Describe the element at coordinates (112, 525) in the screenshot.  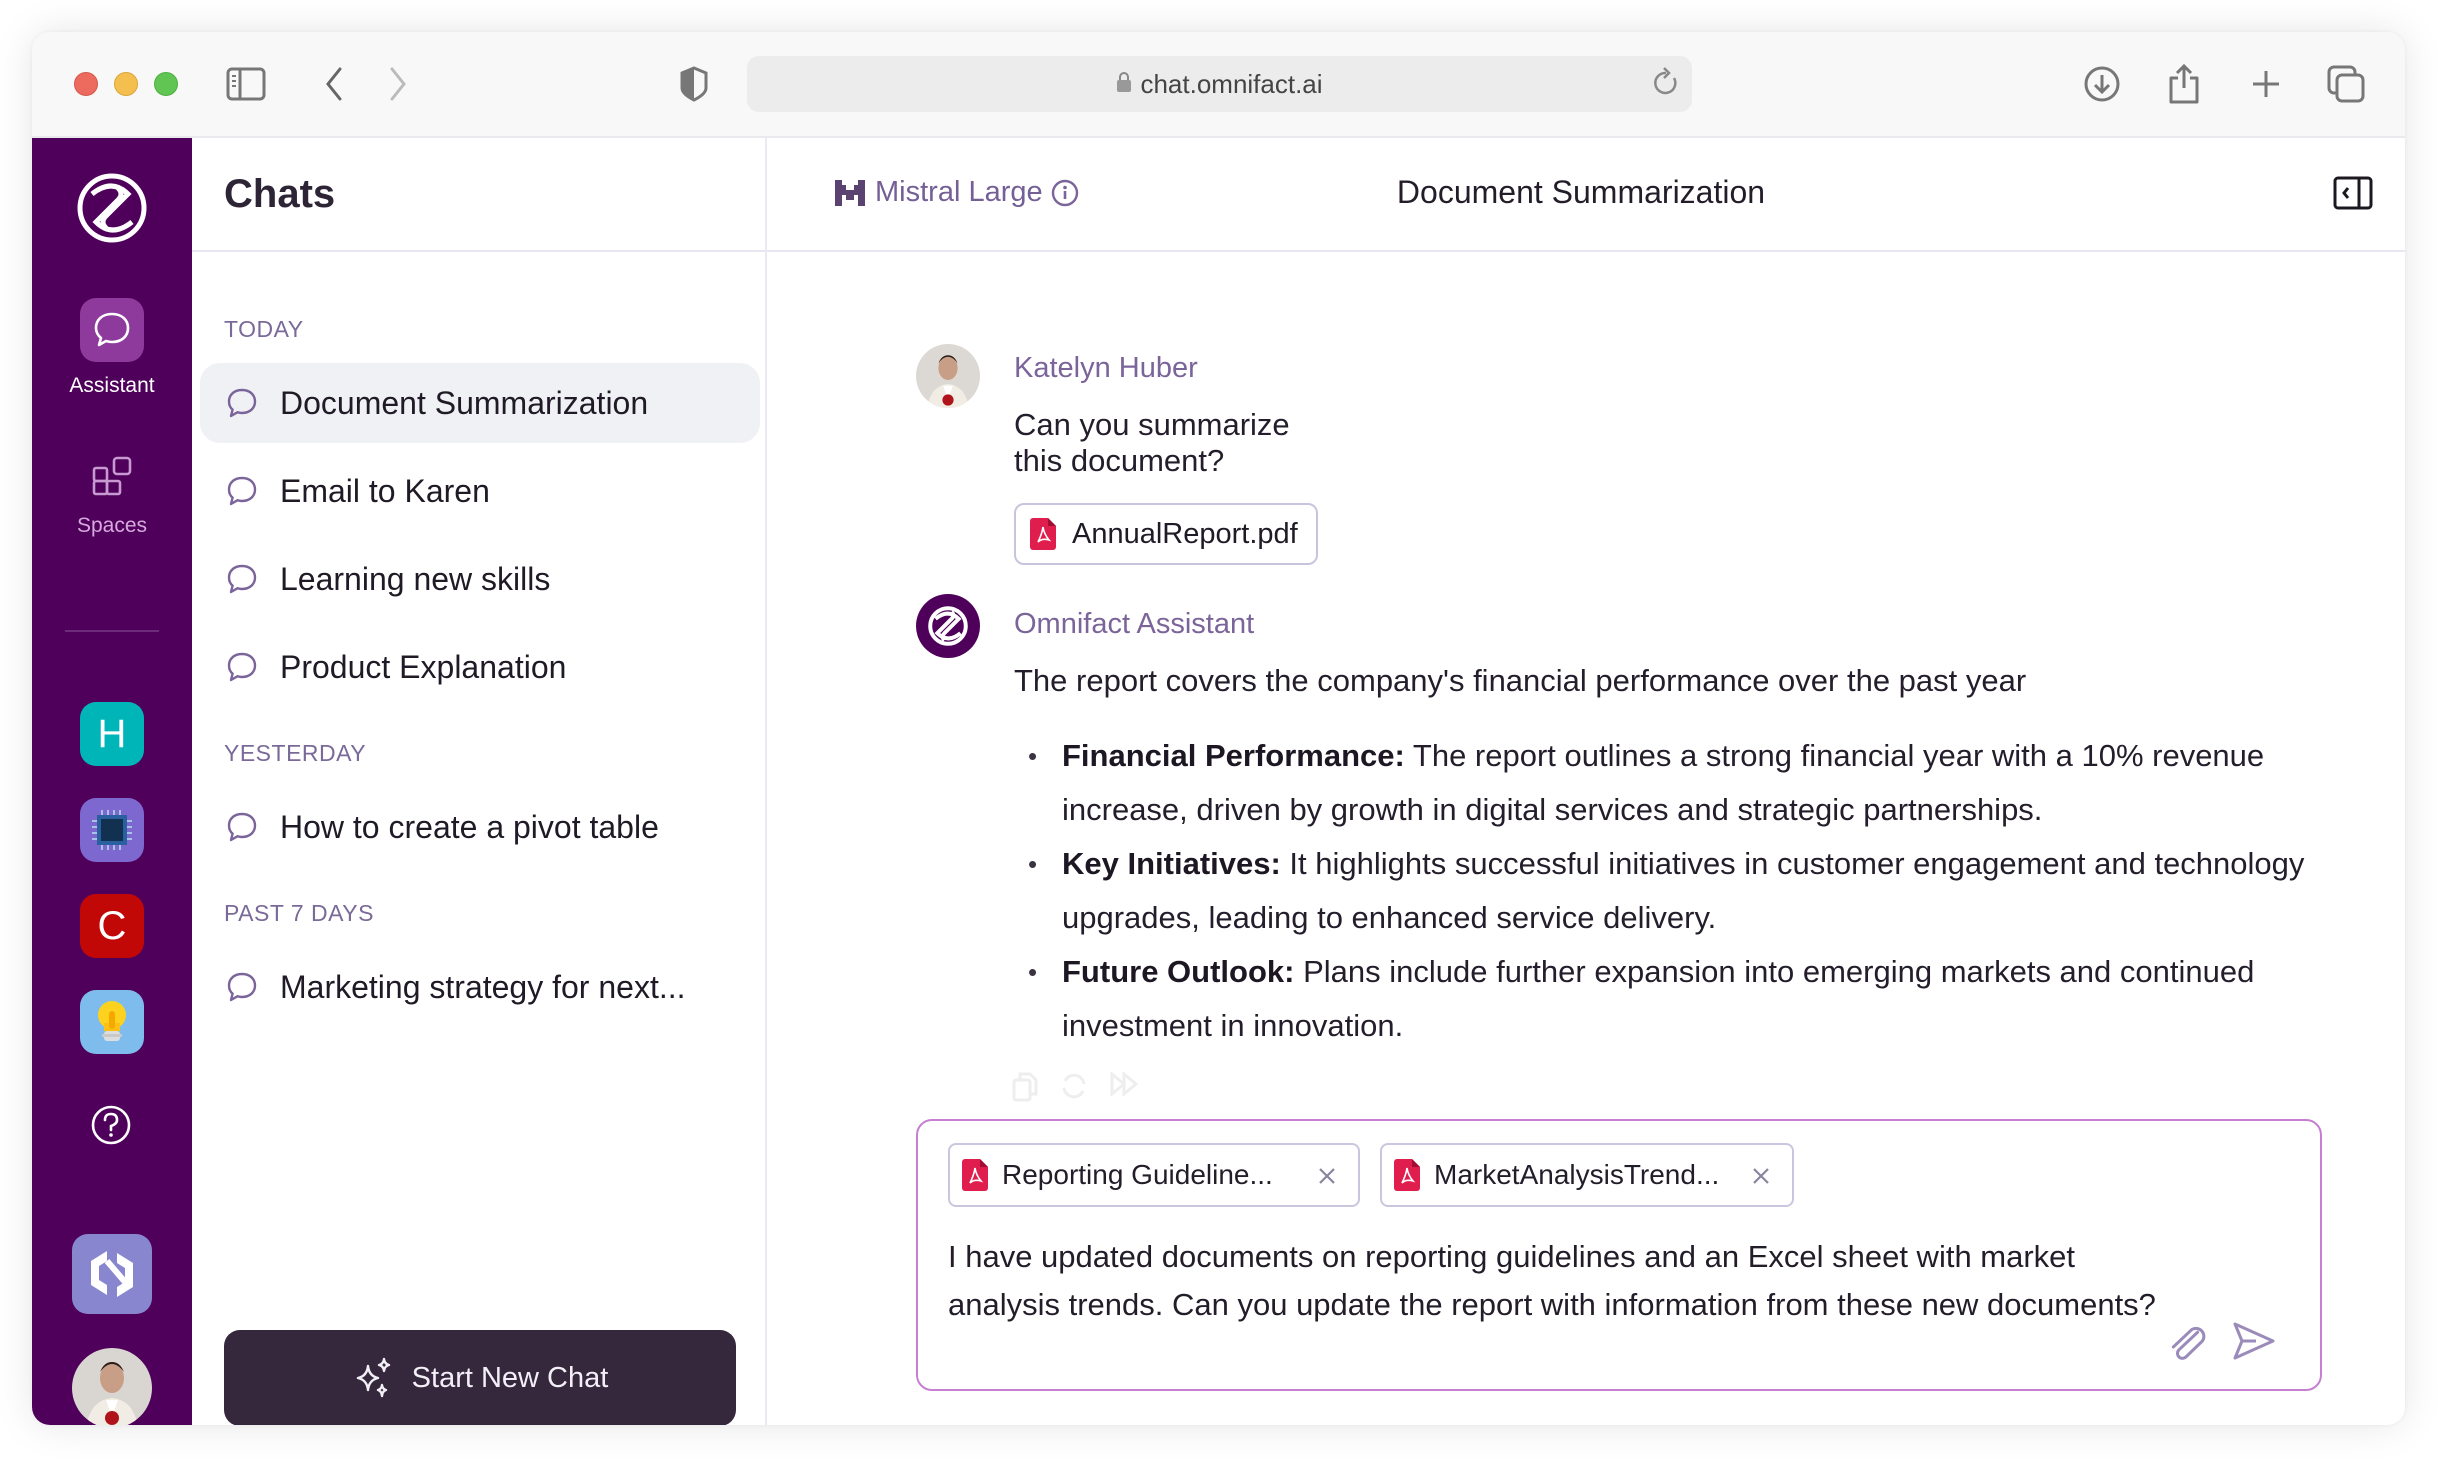
I see `rail-label-spaces: Spaces` at that location.